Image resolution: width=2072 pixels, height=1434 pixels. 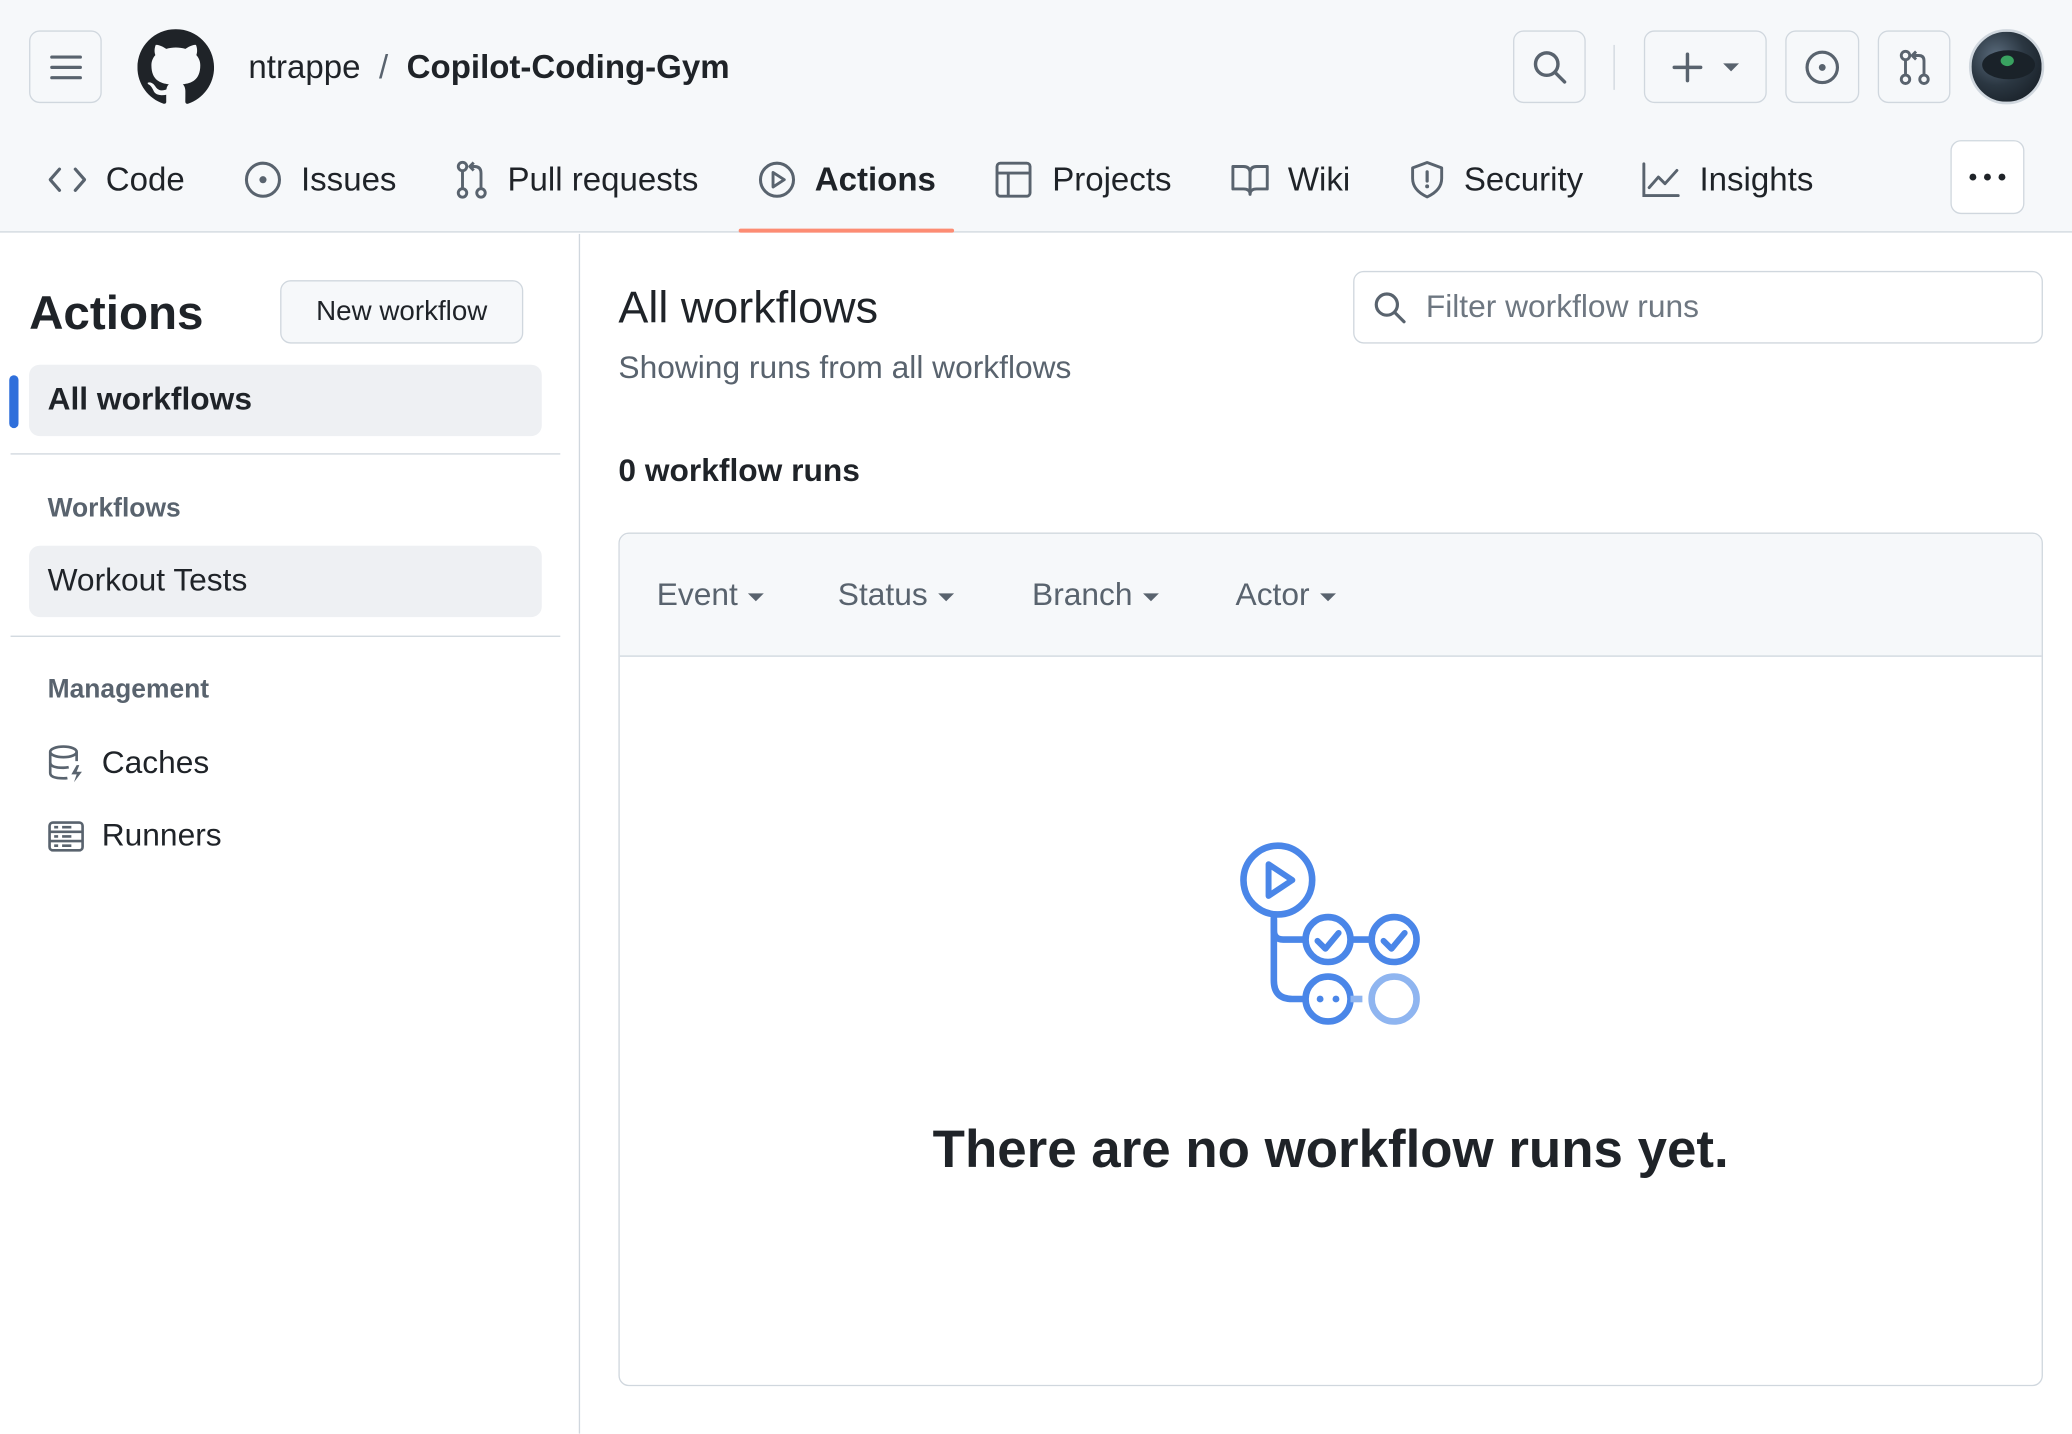 I want to click on code-icon, so click(x=67, y=179).